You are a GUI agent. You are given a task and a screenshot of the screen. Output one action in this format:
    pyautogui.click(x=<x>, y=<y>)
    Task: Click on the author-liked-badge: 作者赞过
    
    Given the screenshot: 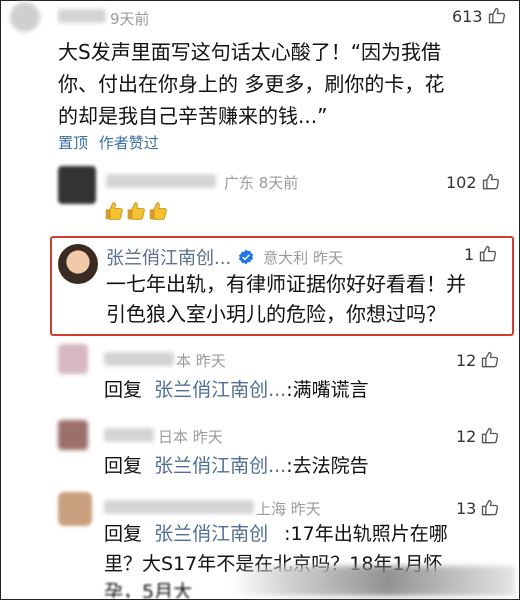 What is the action you would take?
    pyautogui.click(x=128, y=143)
    